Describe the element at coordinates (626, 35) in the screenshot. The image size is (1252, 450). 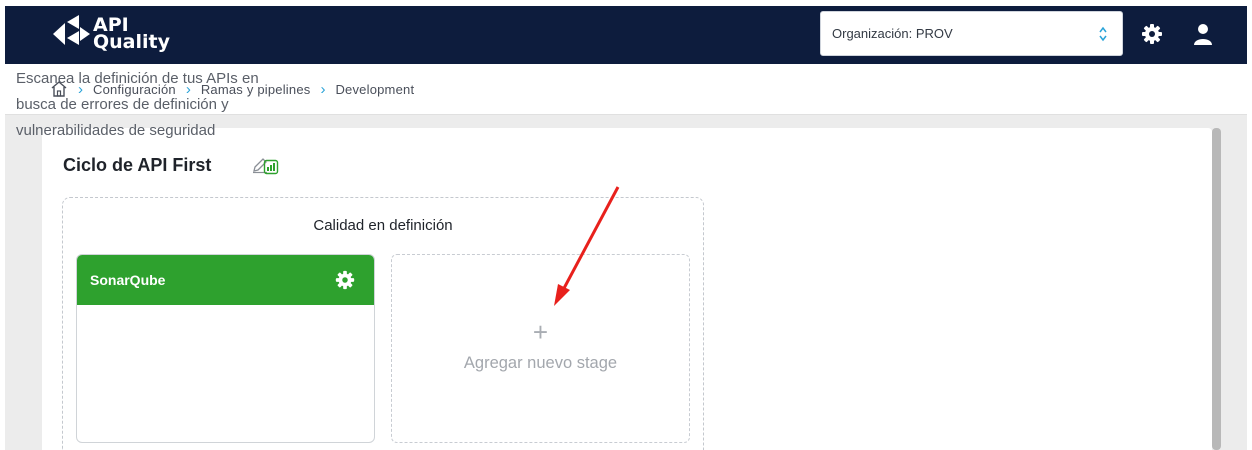
I see `top-bar: API Quality Organización: PROV` at that location.